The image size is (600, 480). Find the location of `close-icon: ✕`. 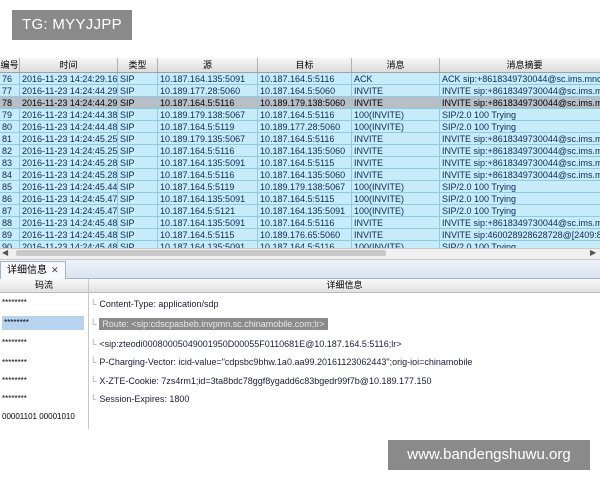

close-icon: ✕ is located at coordinates (55, 270).